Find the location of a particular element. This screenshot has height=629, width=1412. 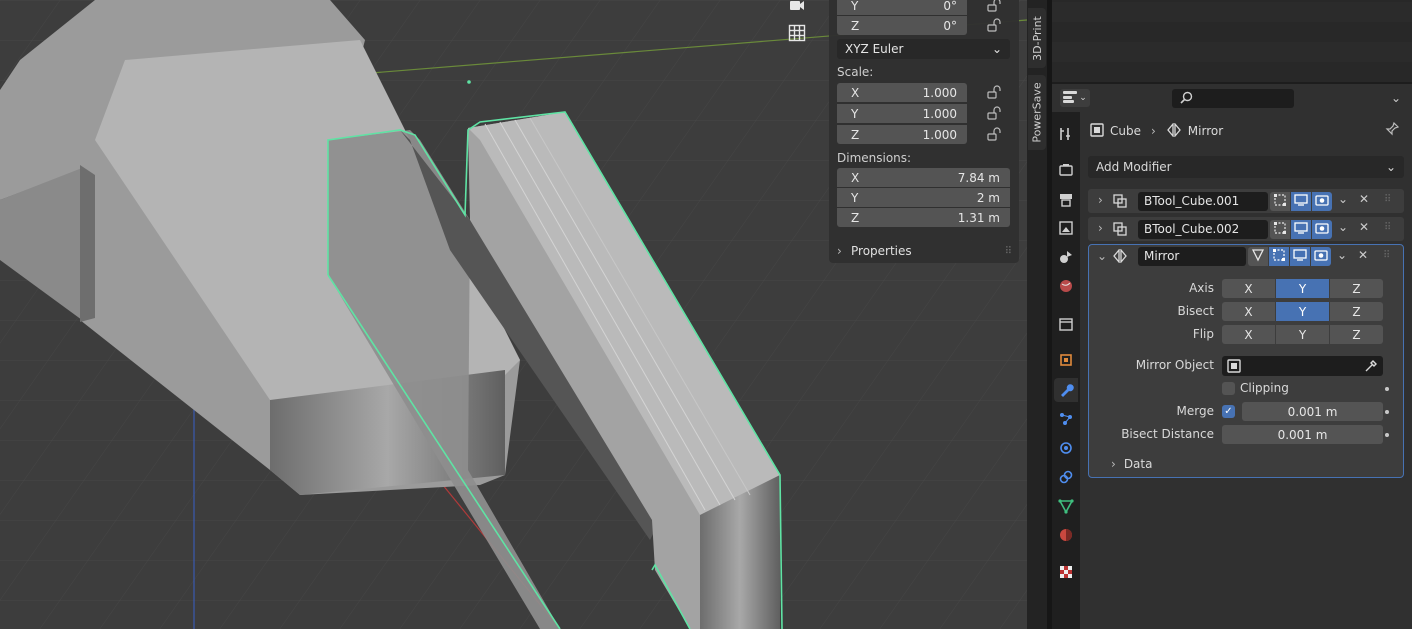

object-icon is located at coordinates (1066, 360).